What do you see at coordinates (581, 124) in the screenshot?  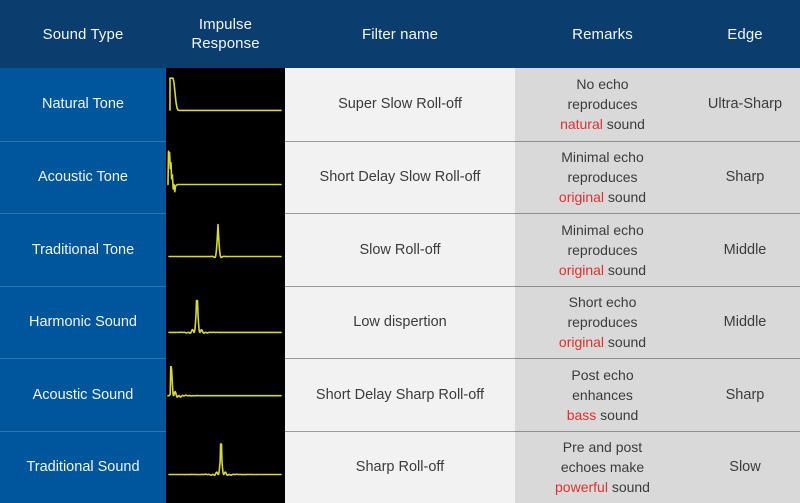 I see `remarks-highlight-word: natural` at bounding box center [581, 124].